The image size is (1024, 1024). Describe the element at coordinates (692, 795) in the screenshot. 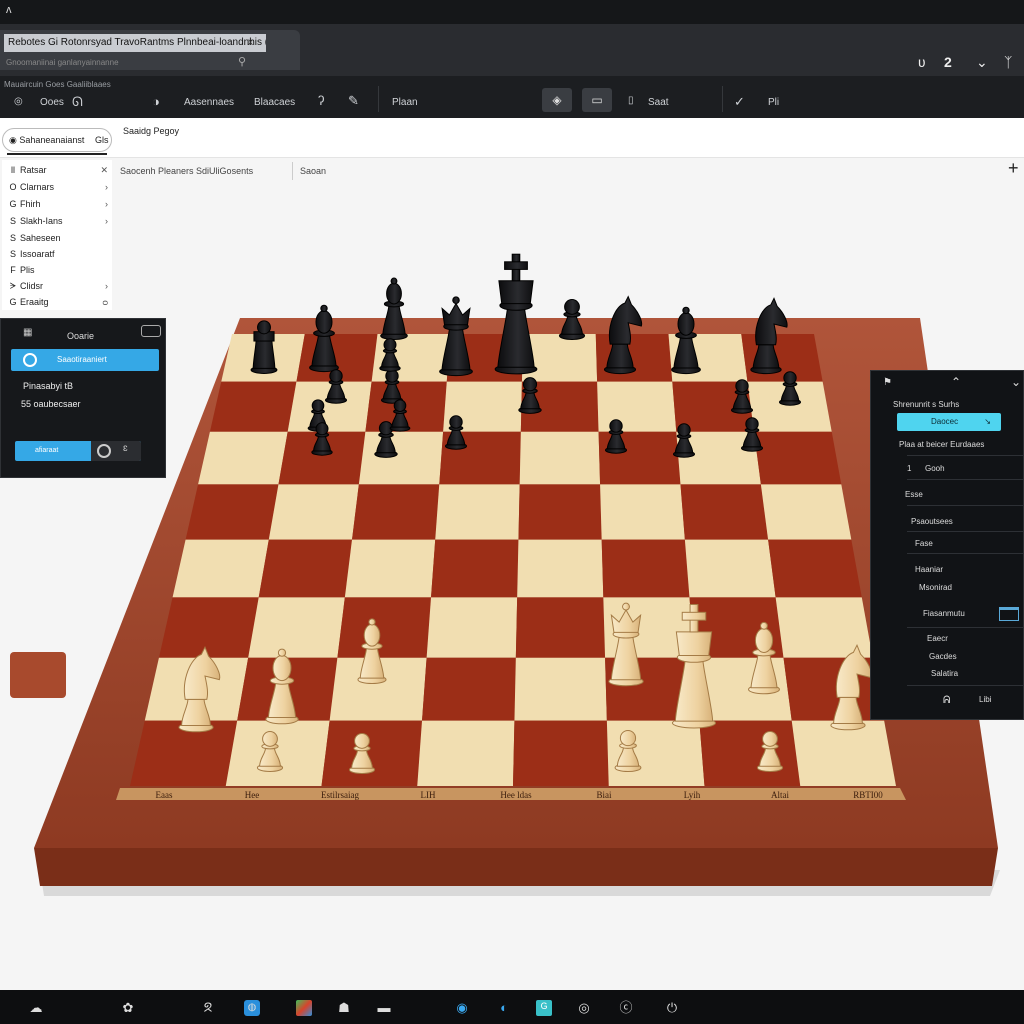

I see `file-label: Lyih` at that location.